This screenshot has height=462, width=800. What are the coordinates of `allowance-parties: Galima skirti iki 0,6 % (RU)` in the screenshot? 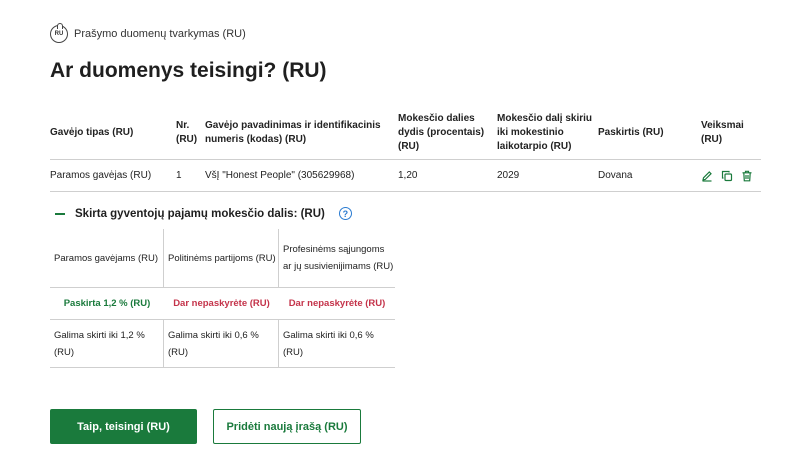 It's located at (221, 343).